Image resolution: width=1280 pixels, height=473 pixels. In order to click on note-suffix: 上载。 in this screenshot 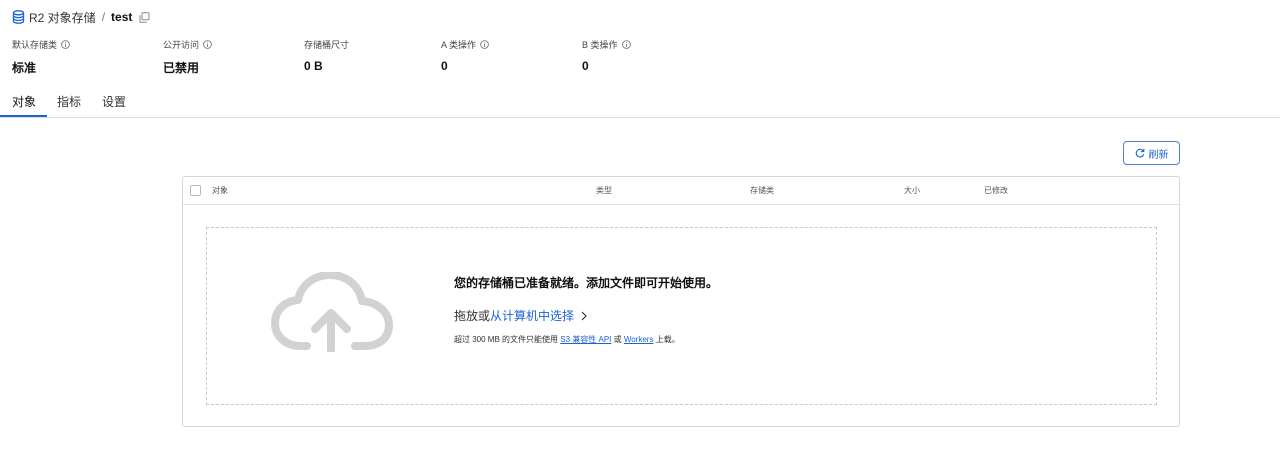, I will do `click(666, 339)`.